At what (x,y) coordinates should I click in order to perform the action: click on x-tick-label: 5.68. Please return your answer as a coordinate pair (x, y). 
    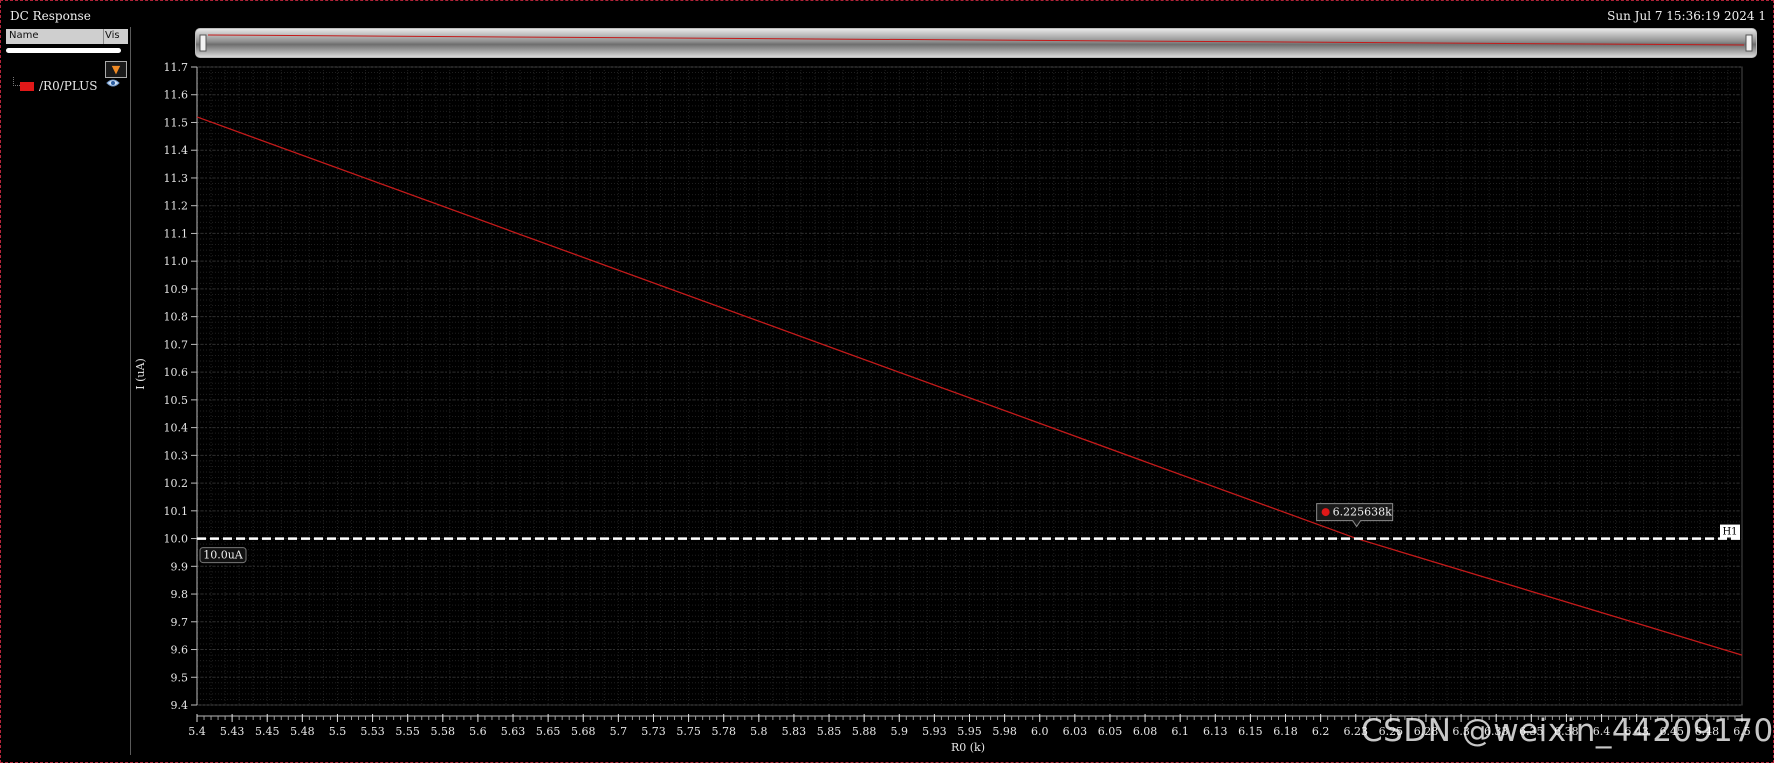
    Looking at the image, I should click on (583, 731).